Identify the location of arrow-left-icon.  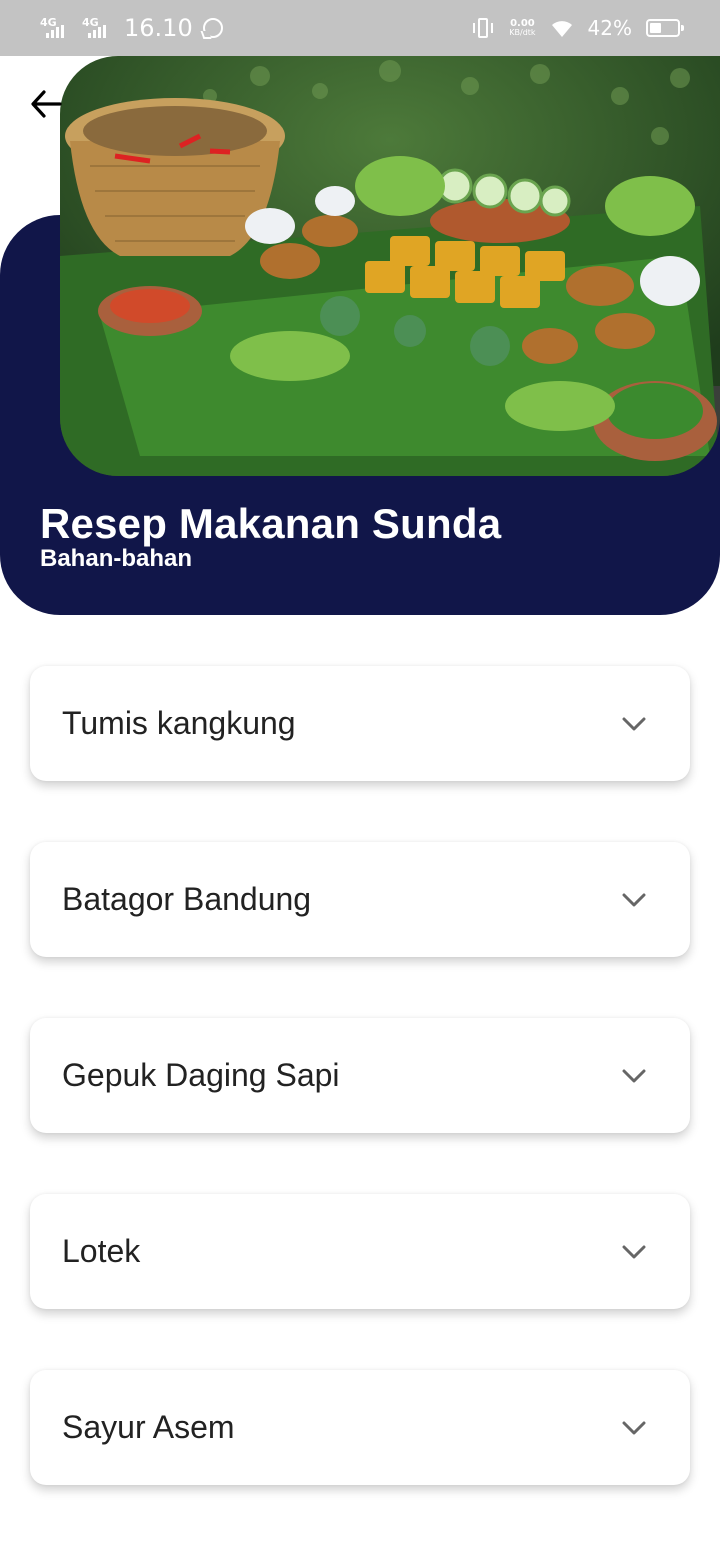
(46, 104).